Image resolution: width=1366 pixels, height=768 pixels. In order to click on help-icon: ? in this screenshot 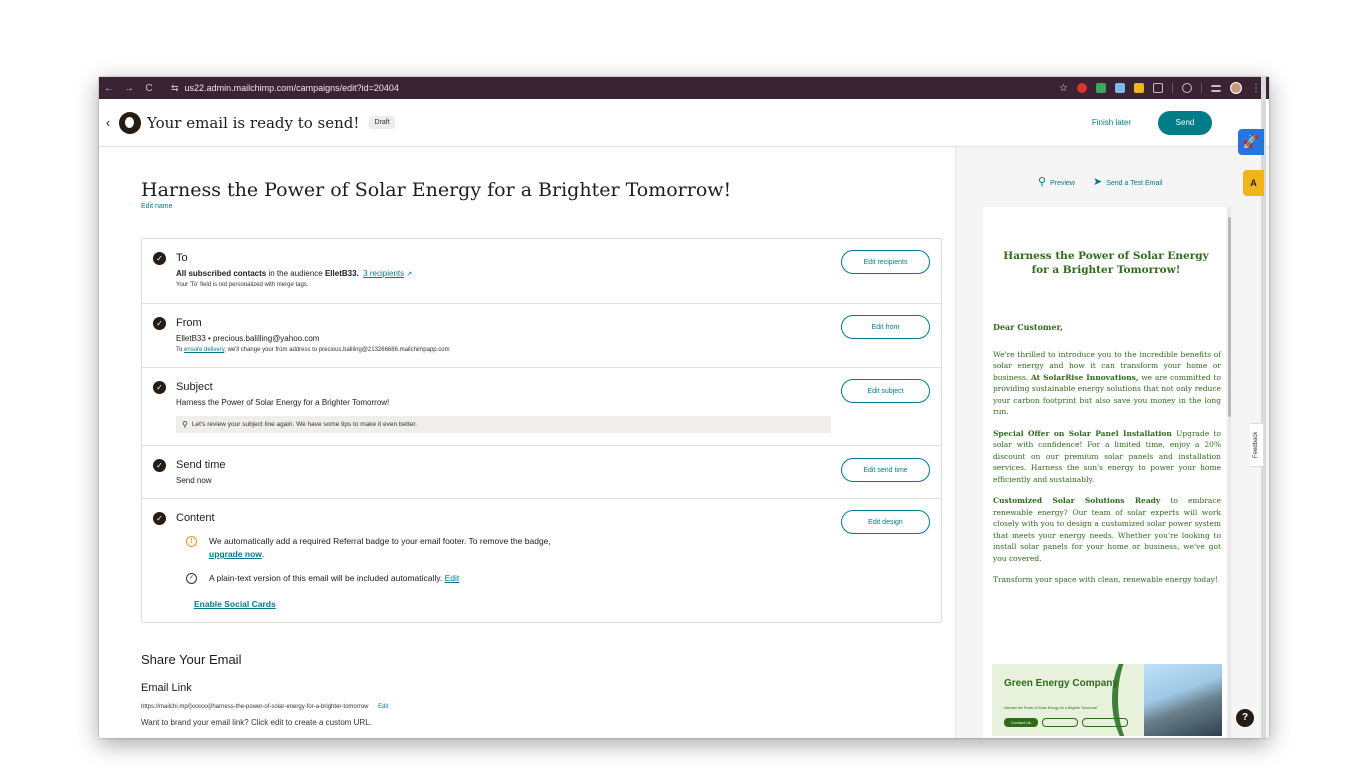, I will do `click(1245, 718)`.